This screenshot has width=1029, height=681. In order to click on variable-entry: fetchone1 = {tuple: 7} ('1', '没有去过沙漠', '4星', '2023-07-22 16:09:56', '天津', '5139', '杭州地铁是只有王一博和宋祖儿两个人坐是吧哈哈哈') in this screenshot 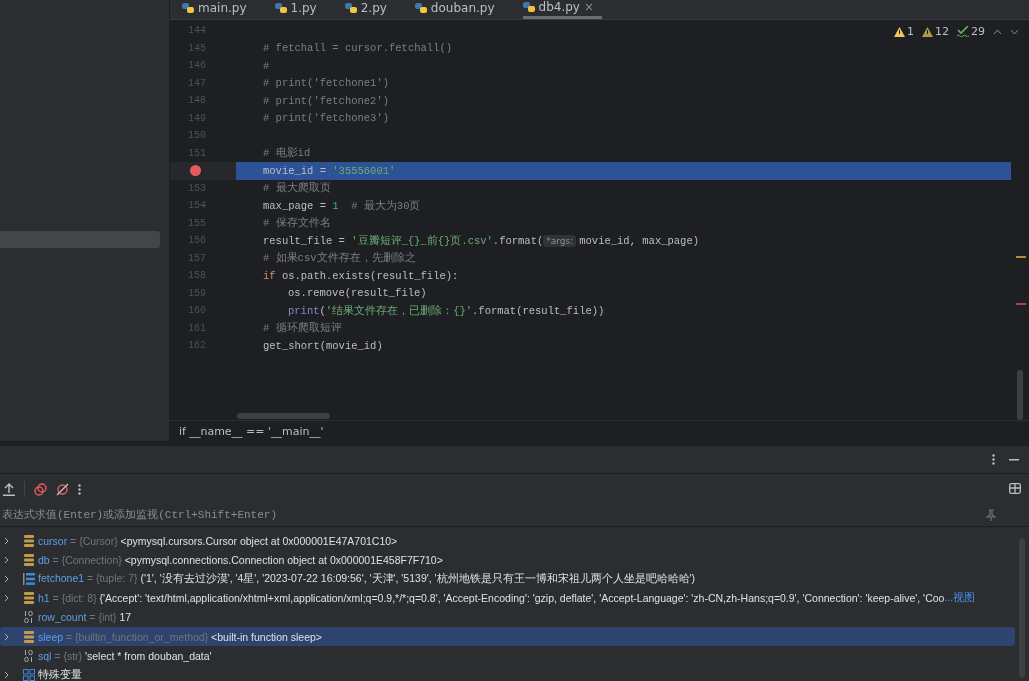, I will do `click(367, 578)`.